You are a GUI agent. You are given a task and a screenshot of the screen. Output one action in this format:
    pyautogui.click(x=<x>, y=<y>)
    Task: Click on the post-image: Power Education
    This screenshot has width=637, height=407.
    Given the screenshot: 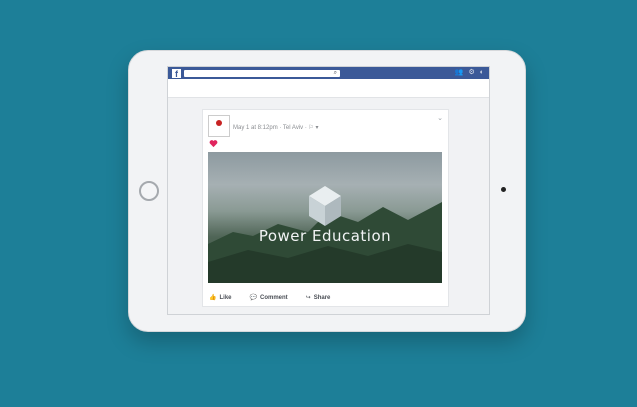 What is the action you would take?
    pyautogui.click(x=325, y=217)
    